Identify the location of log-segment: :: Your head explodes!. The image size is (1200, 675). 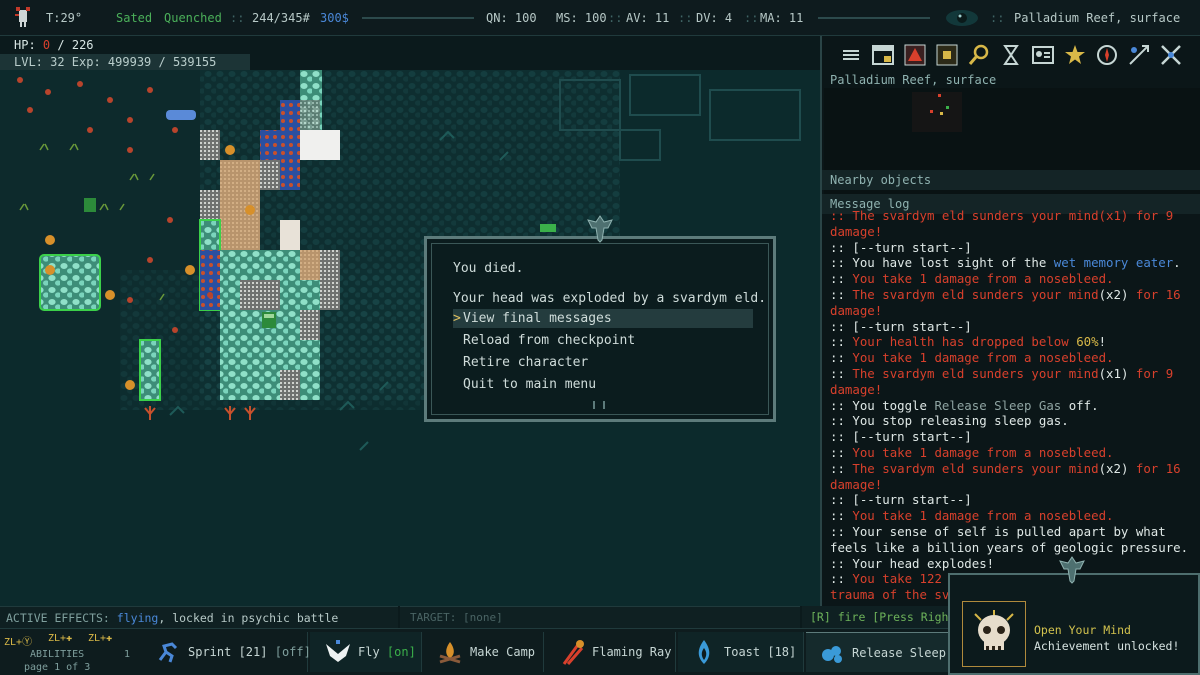
(912, 563).